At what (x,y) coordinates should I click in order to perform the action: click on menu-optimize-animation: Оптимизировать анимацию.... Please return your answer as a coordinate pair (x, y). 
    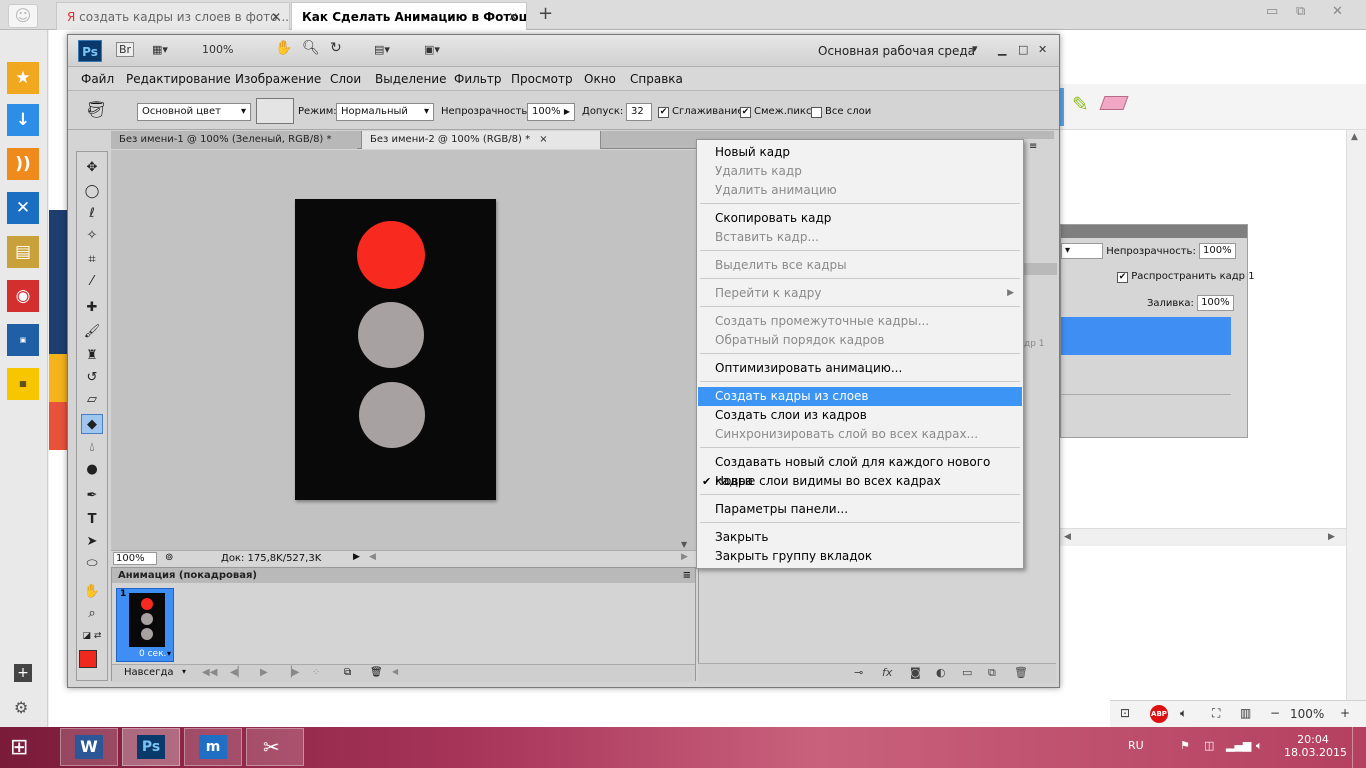
    Looking at the image, I should click on (860, 368).